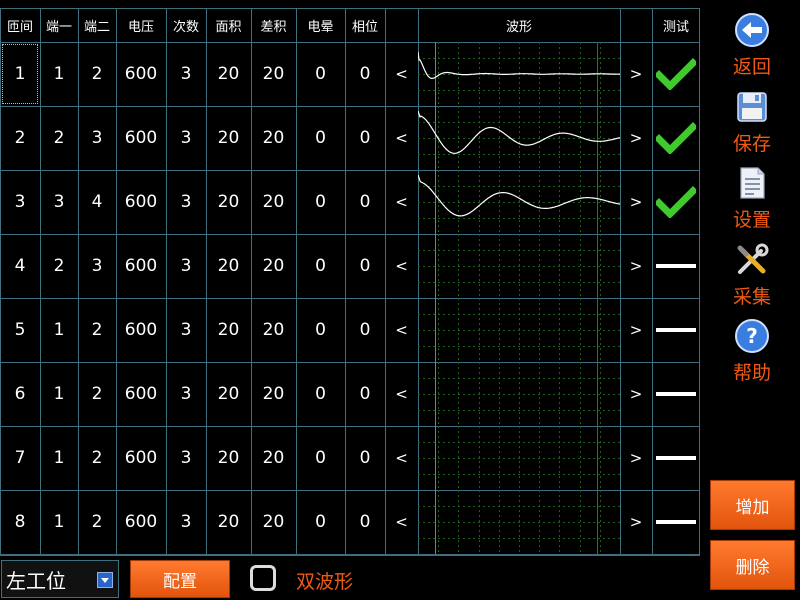 This screenshot has width=800, height=600. Describe the element at coordinates (180, 579) in the screenshot. I see `config-button: 配置` at that location.